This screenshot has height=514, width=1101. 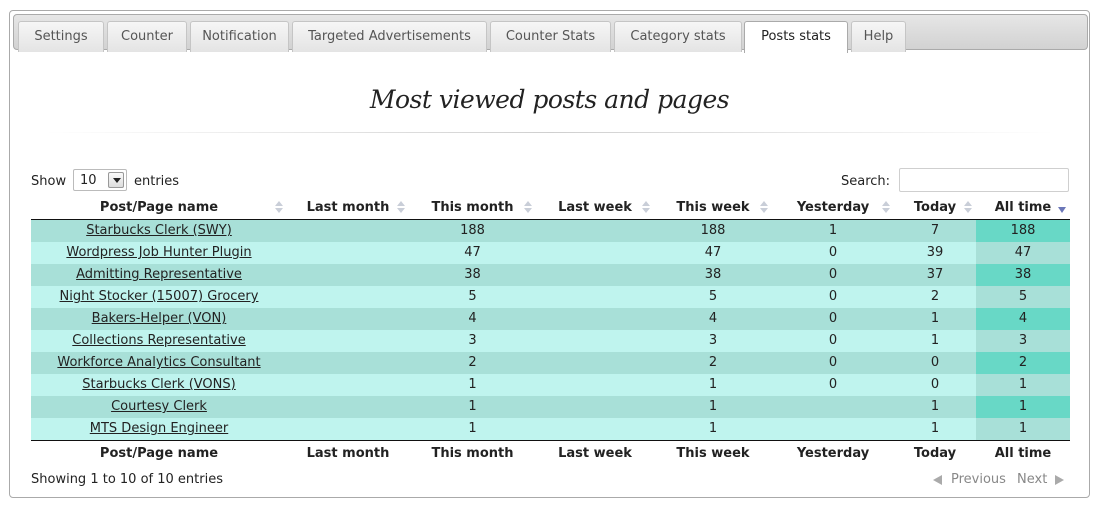 What do you see at coordinates (796, 37) in the screenshot?
I see `tab-posts-stats: Posts stats` at bounding box center [796, 37].